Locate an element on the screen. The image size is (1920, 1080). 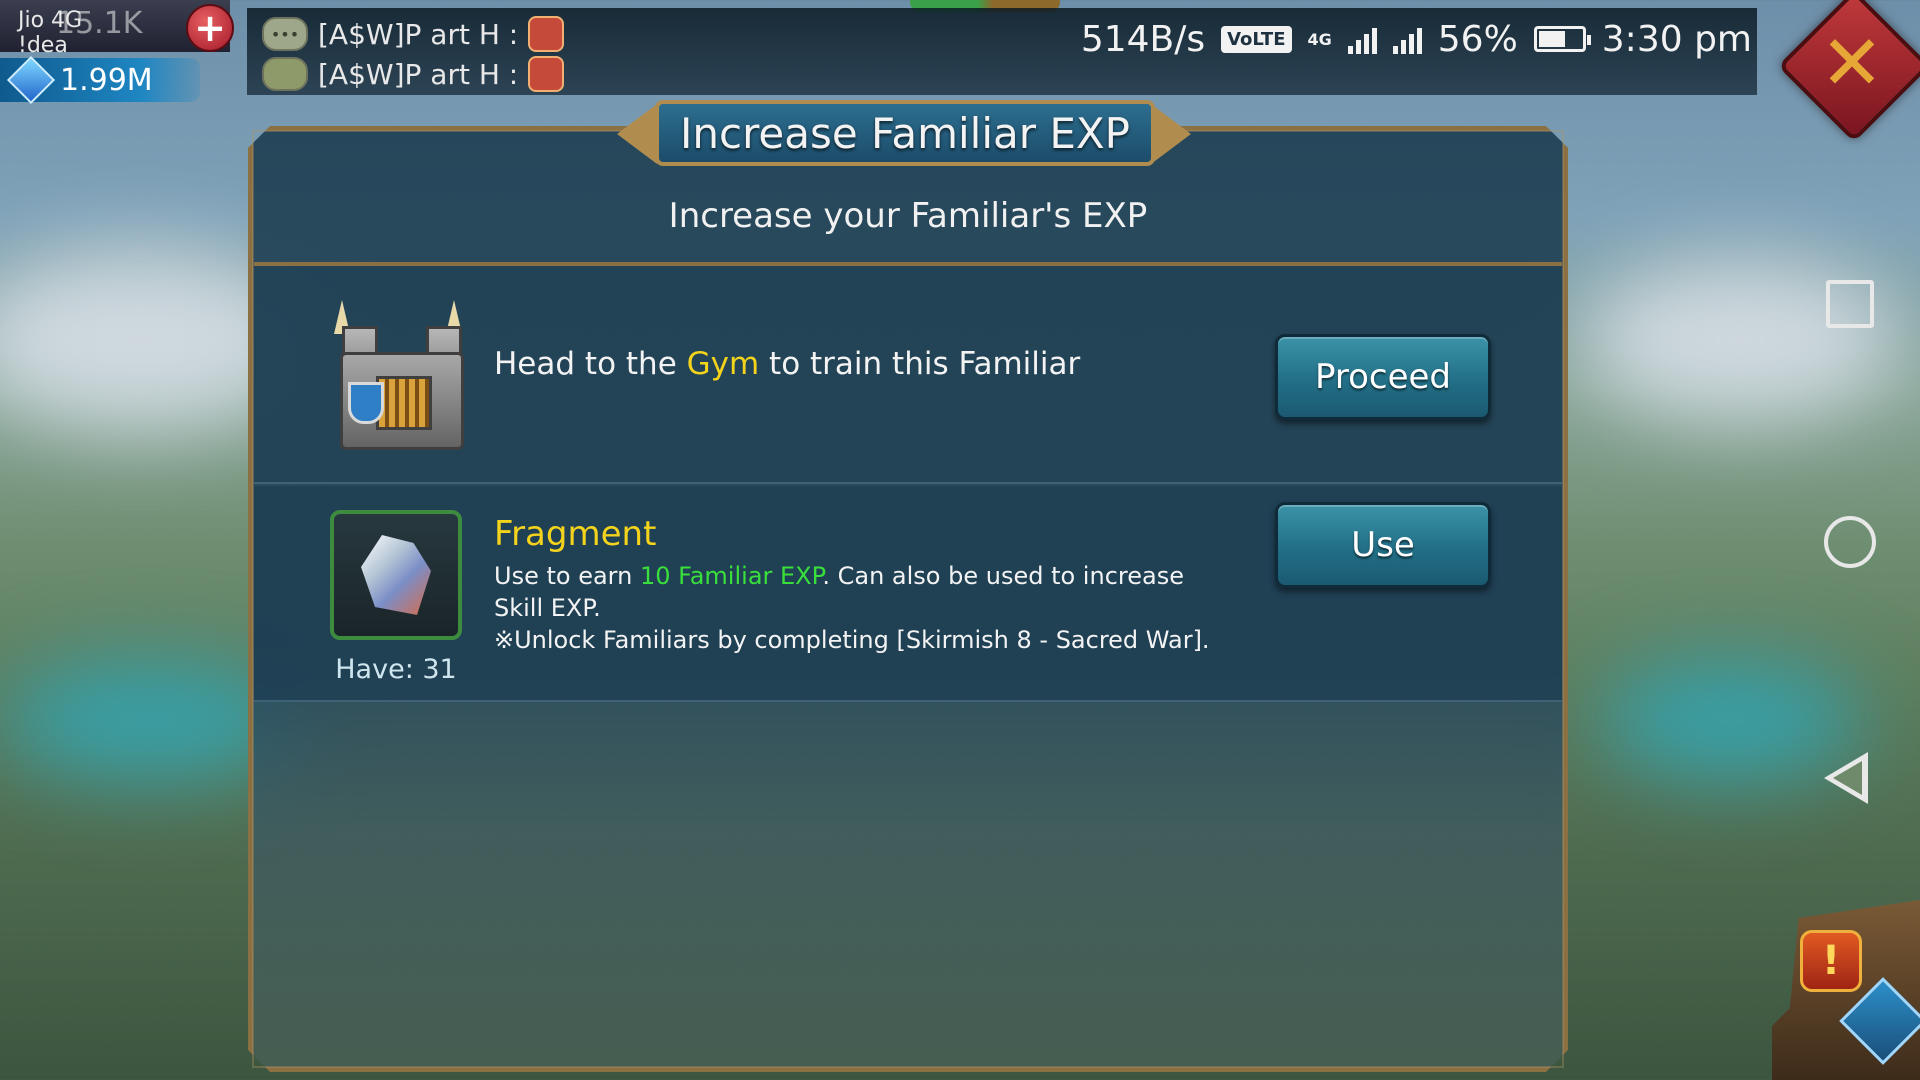
battery-fill is located at coordinates (1551, 39).